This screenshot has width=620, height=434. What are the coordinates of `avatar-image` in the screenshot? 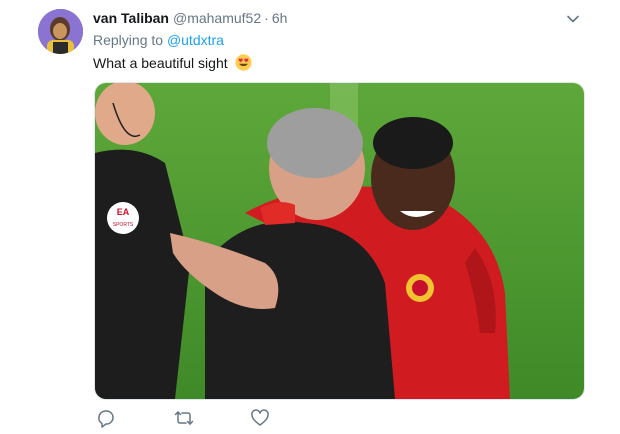 It's located at (60, 31).